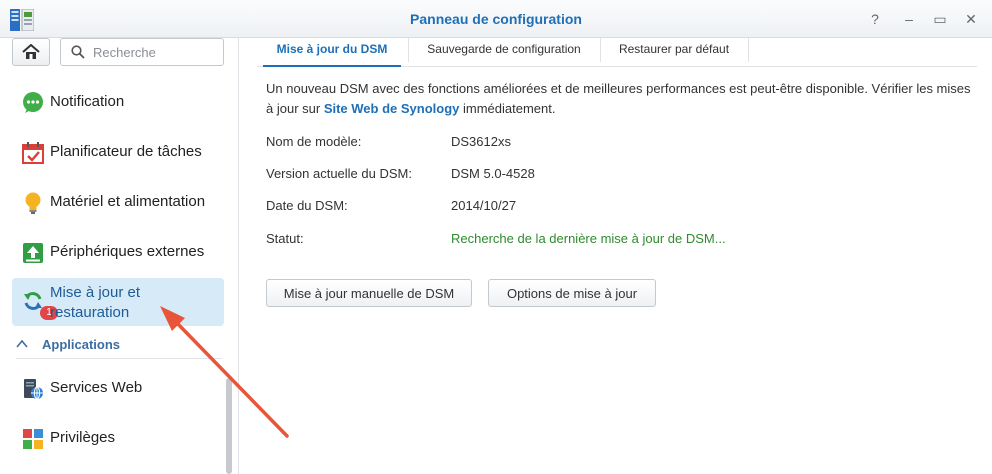 Image resolution: width=992 pixels, height=474 pixels. I want to click on sidebar-item-label: Planificateur de tâches, so click(126, 151).